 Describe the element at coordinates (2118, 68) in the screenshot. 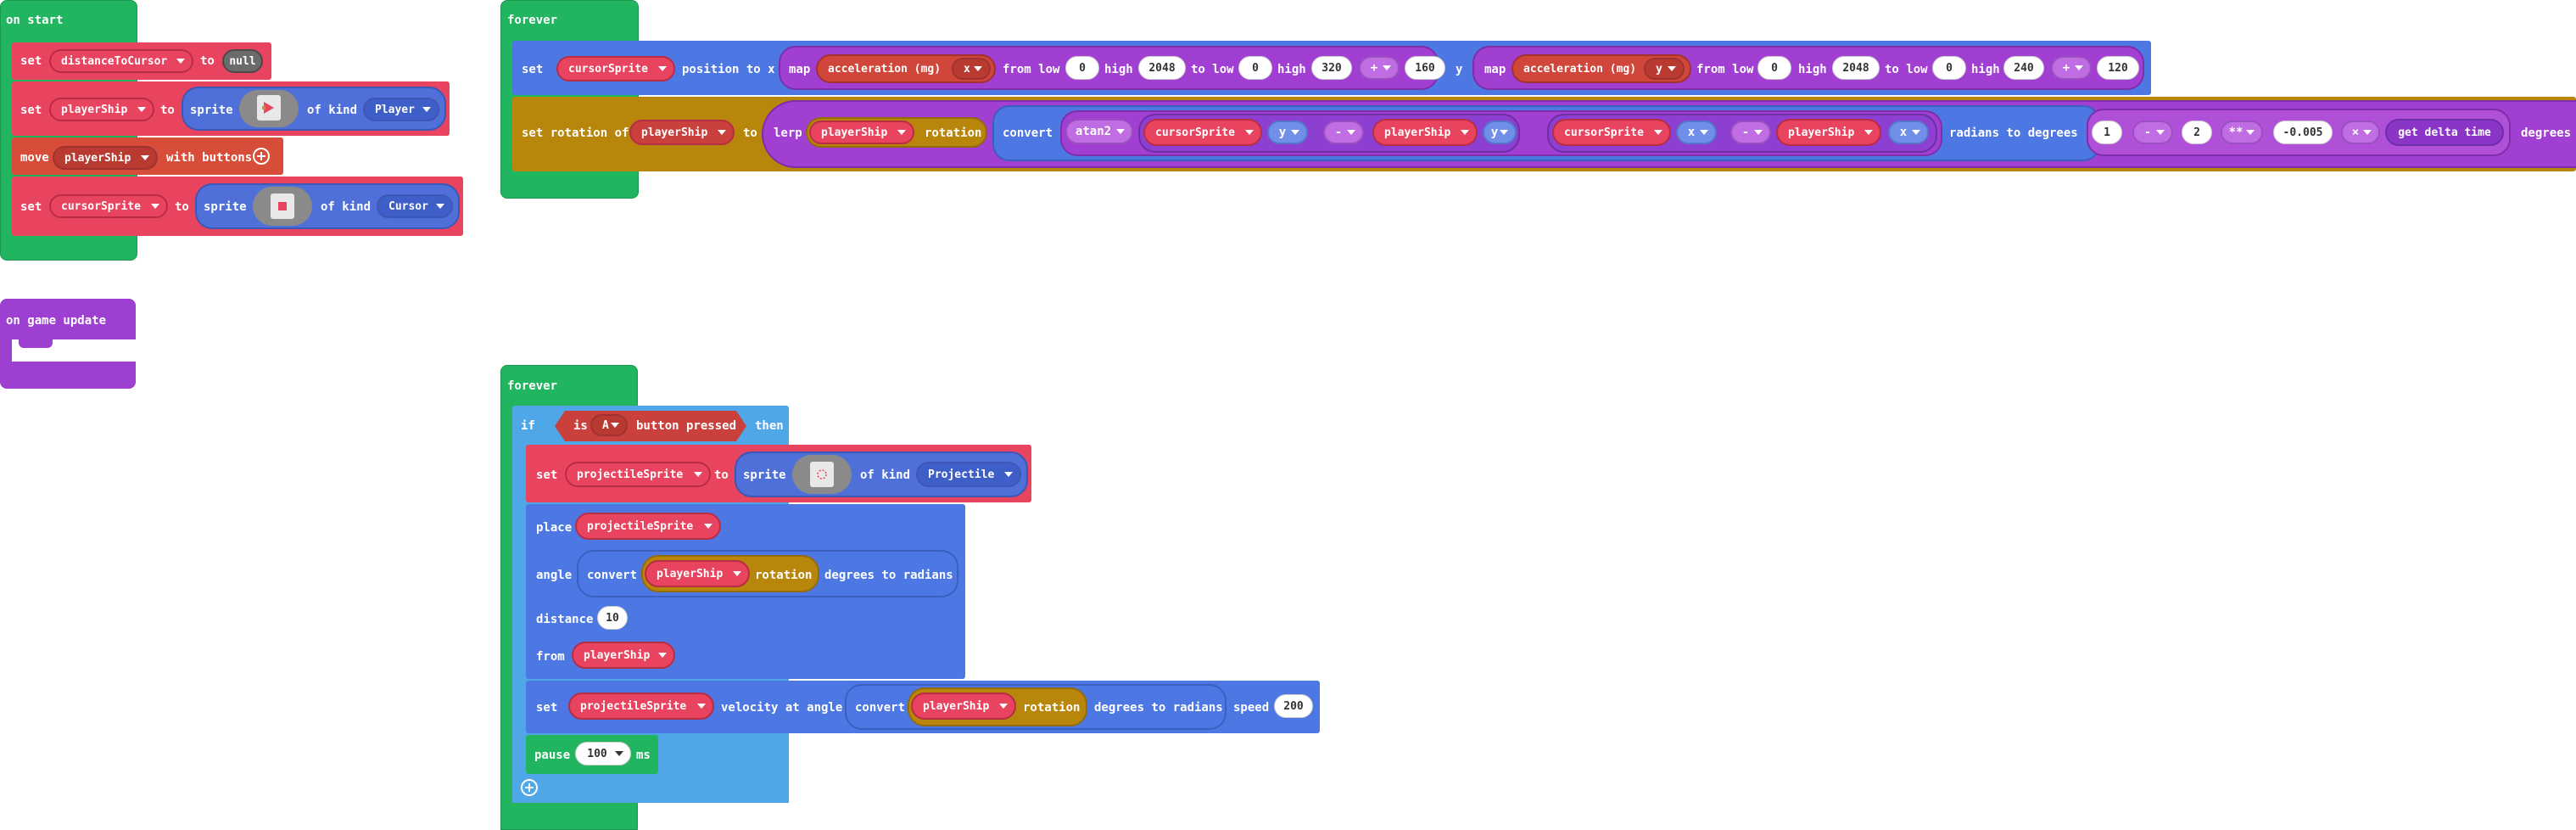

I see `number-input: 120` at that location.